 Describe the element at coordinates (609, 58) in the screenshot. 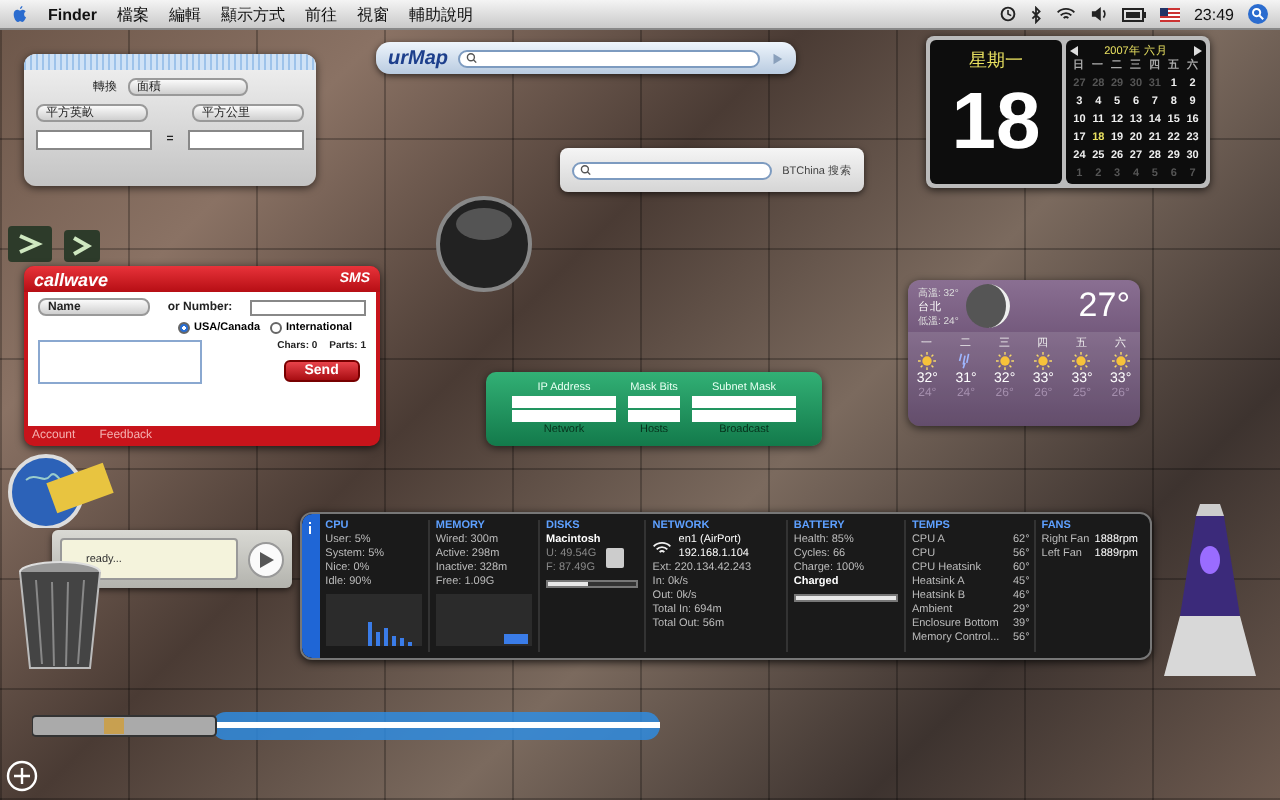

I see `map-search-field` at that location.